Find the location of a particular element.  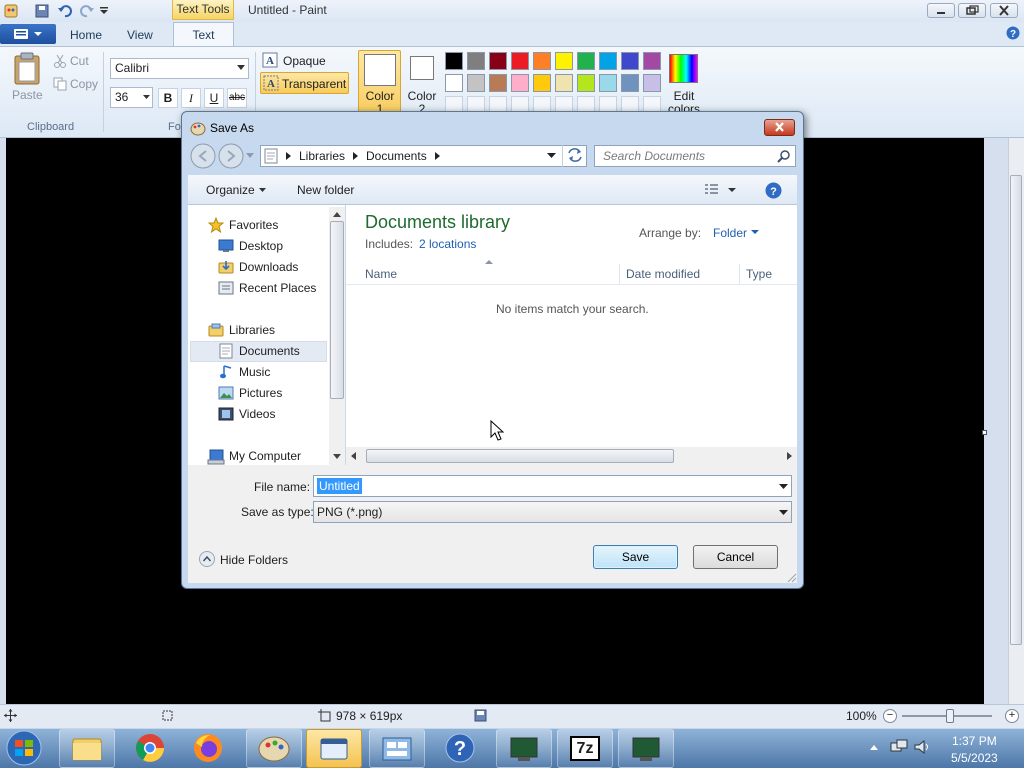

zoom-out-button: − is located at coordinates (890, 716).